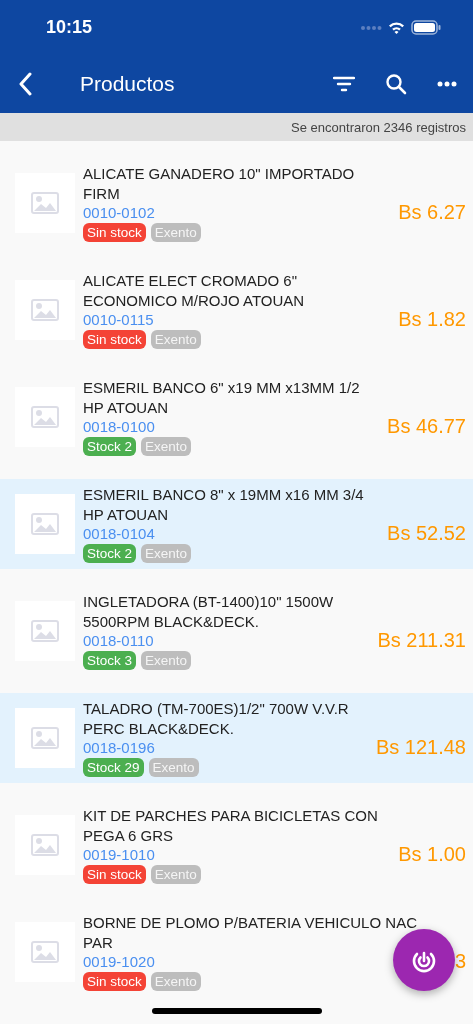 This screenshot has width=473, height=1024. I want to click on stock-badge: Stock 29, so click(113, 767).